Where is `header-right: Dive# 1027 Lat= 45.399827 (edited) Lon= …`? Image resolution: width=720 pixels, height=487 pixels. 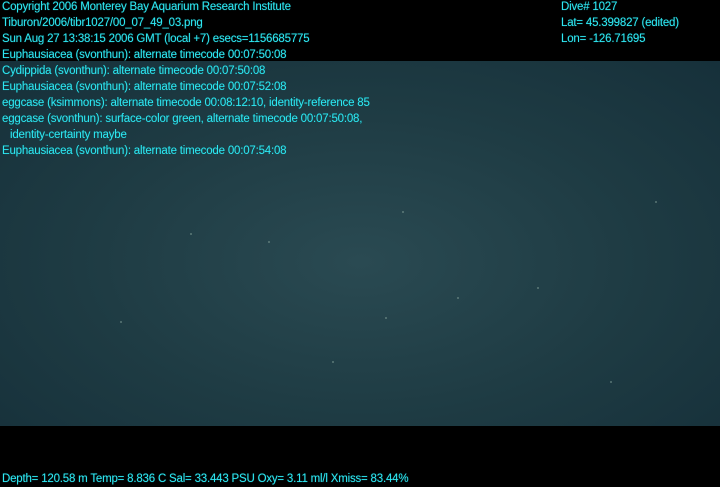
header-right: Dive# 1027 Lat= 45.399827 (edited) Lon= … is located at coordinates (620, 23).